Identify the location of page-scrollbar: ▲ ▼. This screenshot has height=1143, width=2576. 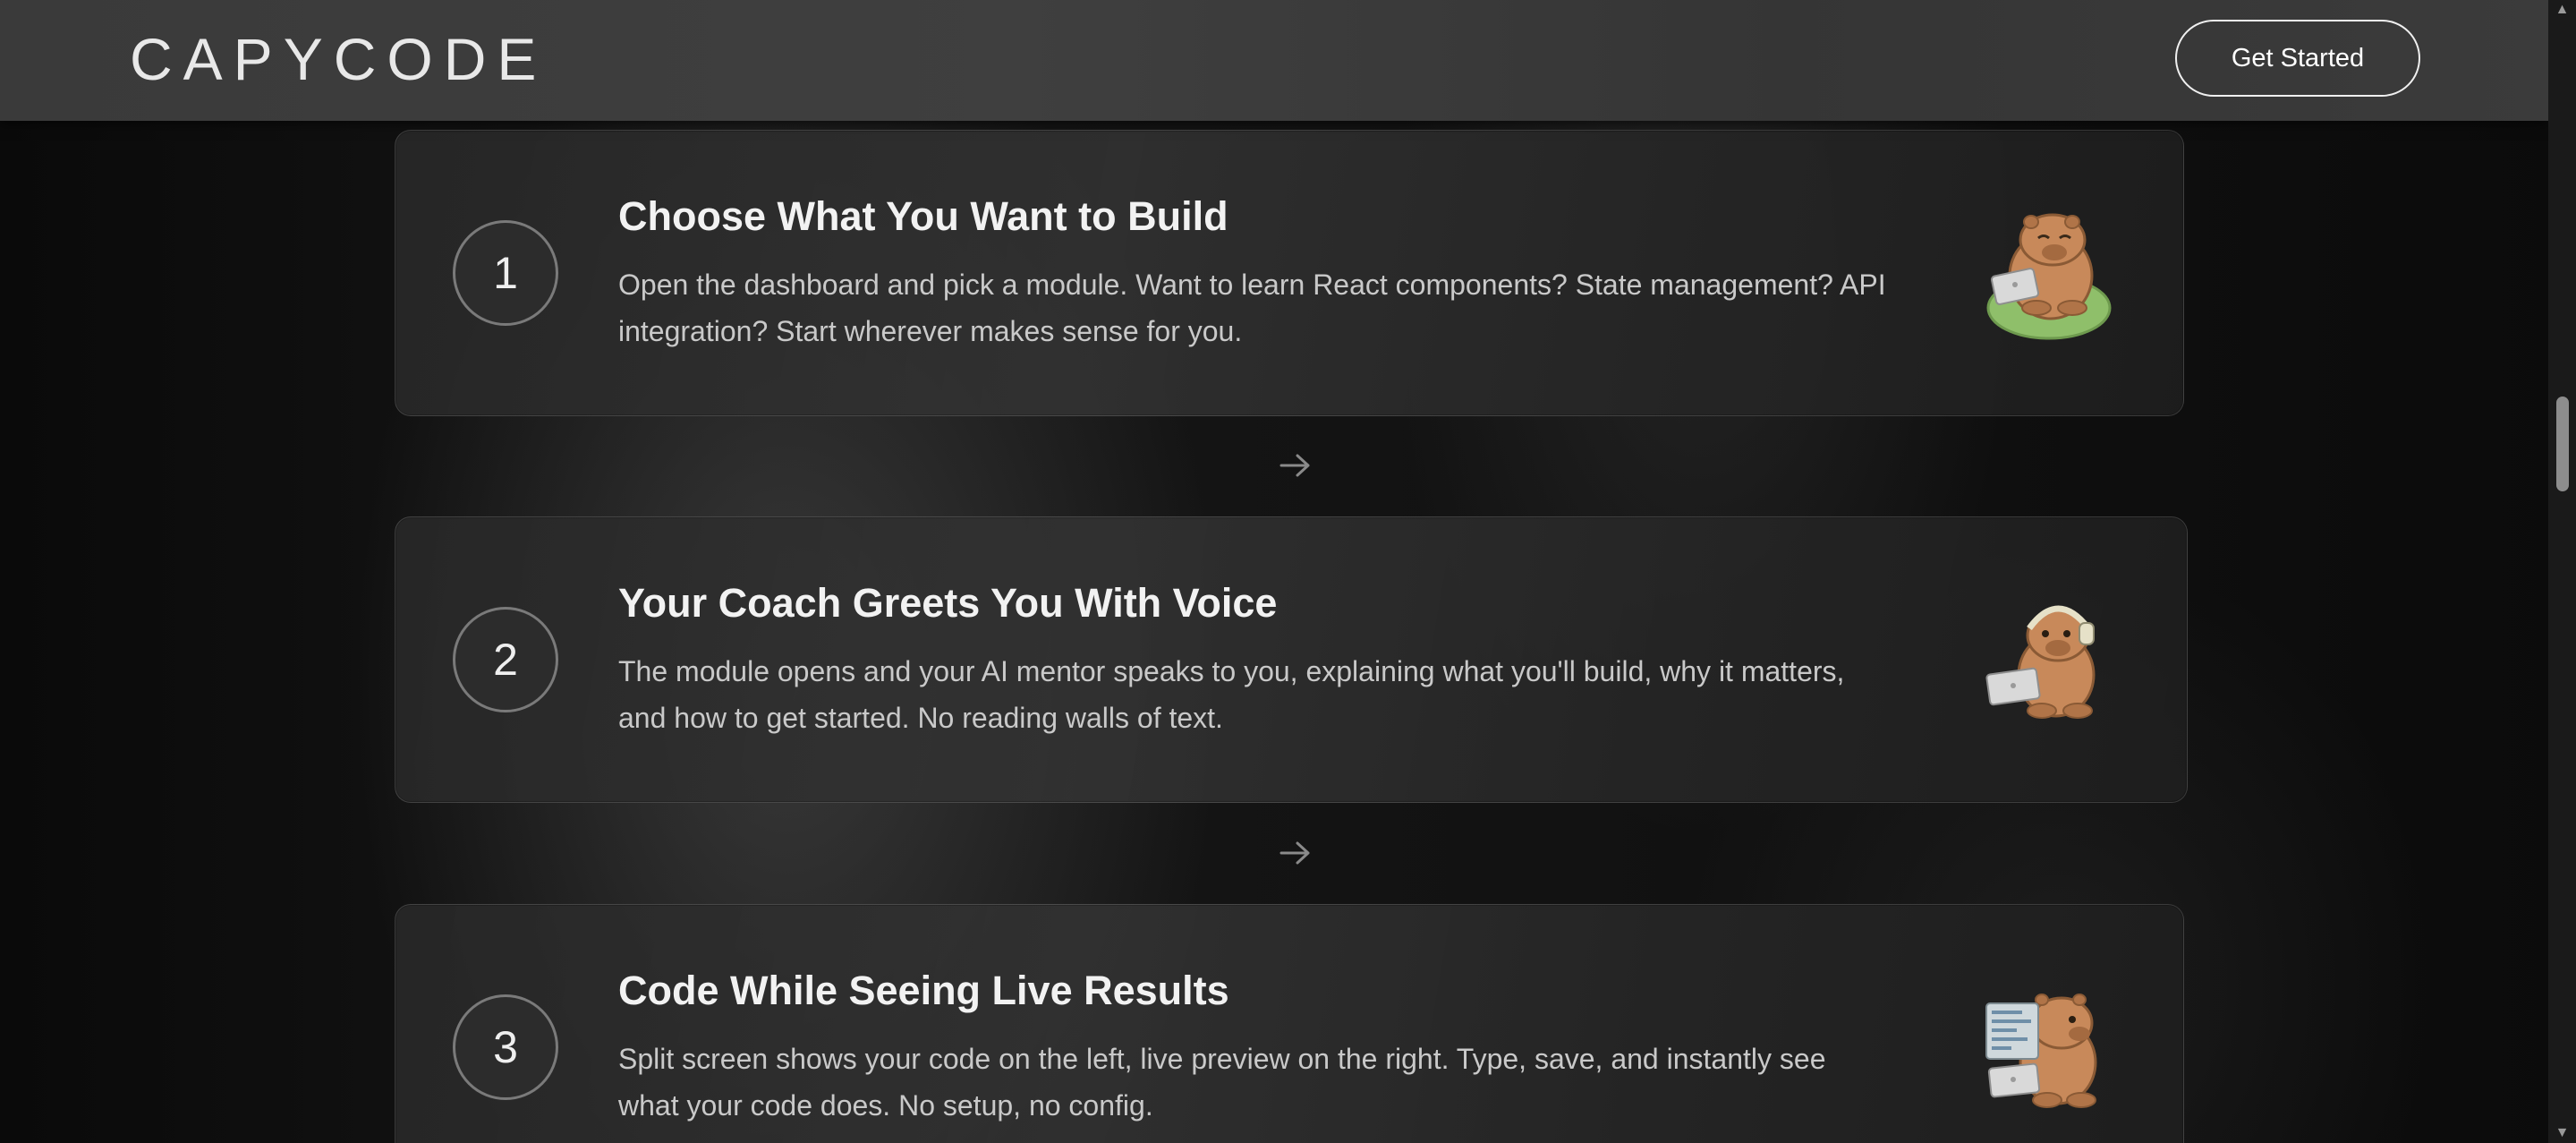
(2562, 571).